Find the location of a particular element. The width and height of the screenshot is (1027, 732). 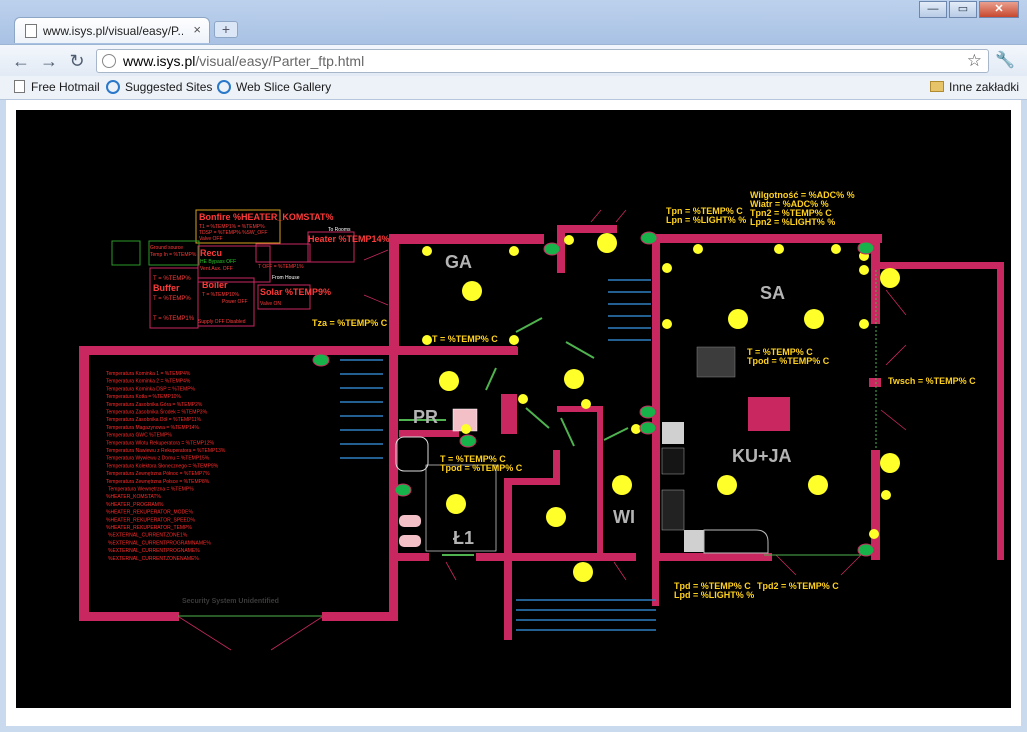

solar-title: Solar %TEMP9% is located at coordinates (295, 292).